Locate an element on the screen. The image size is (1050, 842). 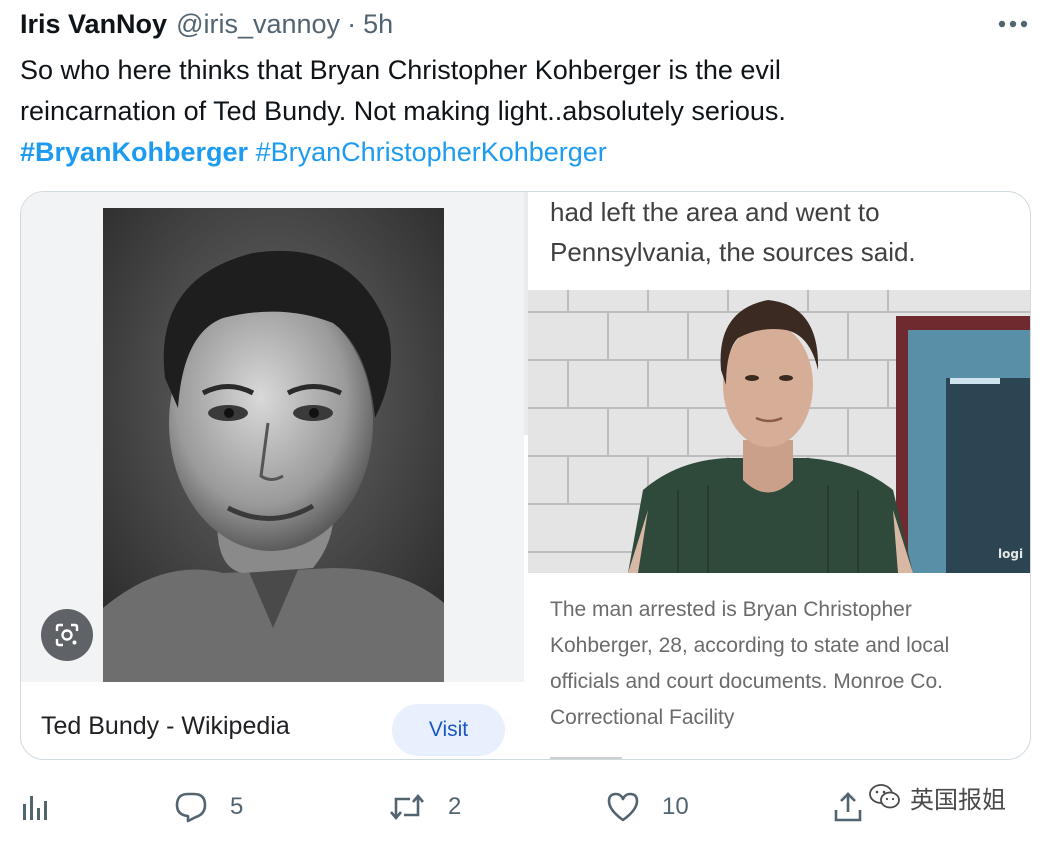
reply-button: 5 is located at coordinates (208, 807).